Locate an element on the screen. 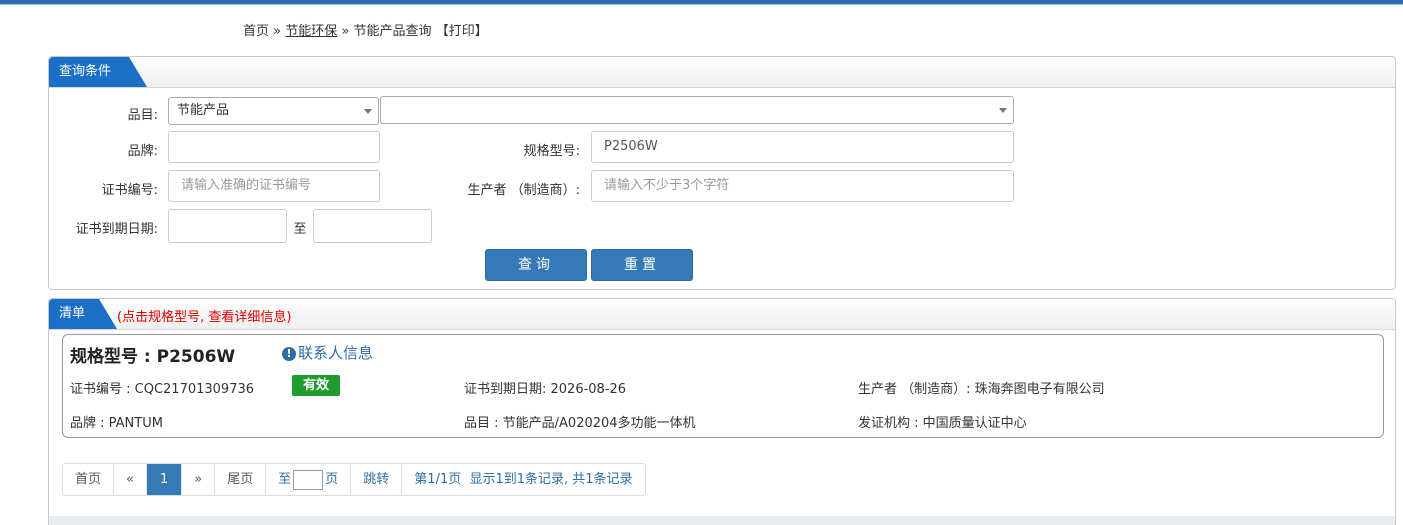 The image size is (1403, 525). breadcrumb: 首页 » 节能环保 » 节能产品查询 【打印】 is located at coordinates (365, 29).